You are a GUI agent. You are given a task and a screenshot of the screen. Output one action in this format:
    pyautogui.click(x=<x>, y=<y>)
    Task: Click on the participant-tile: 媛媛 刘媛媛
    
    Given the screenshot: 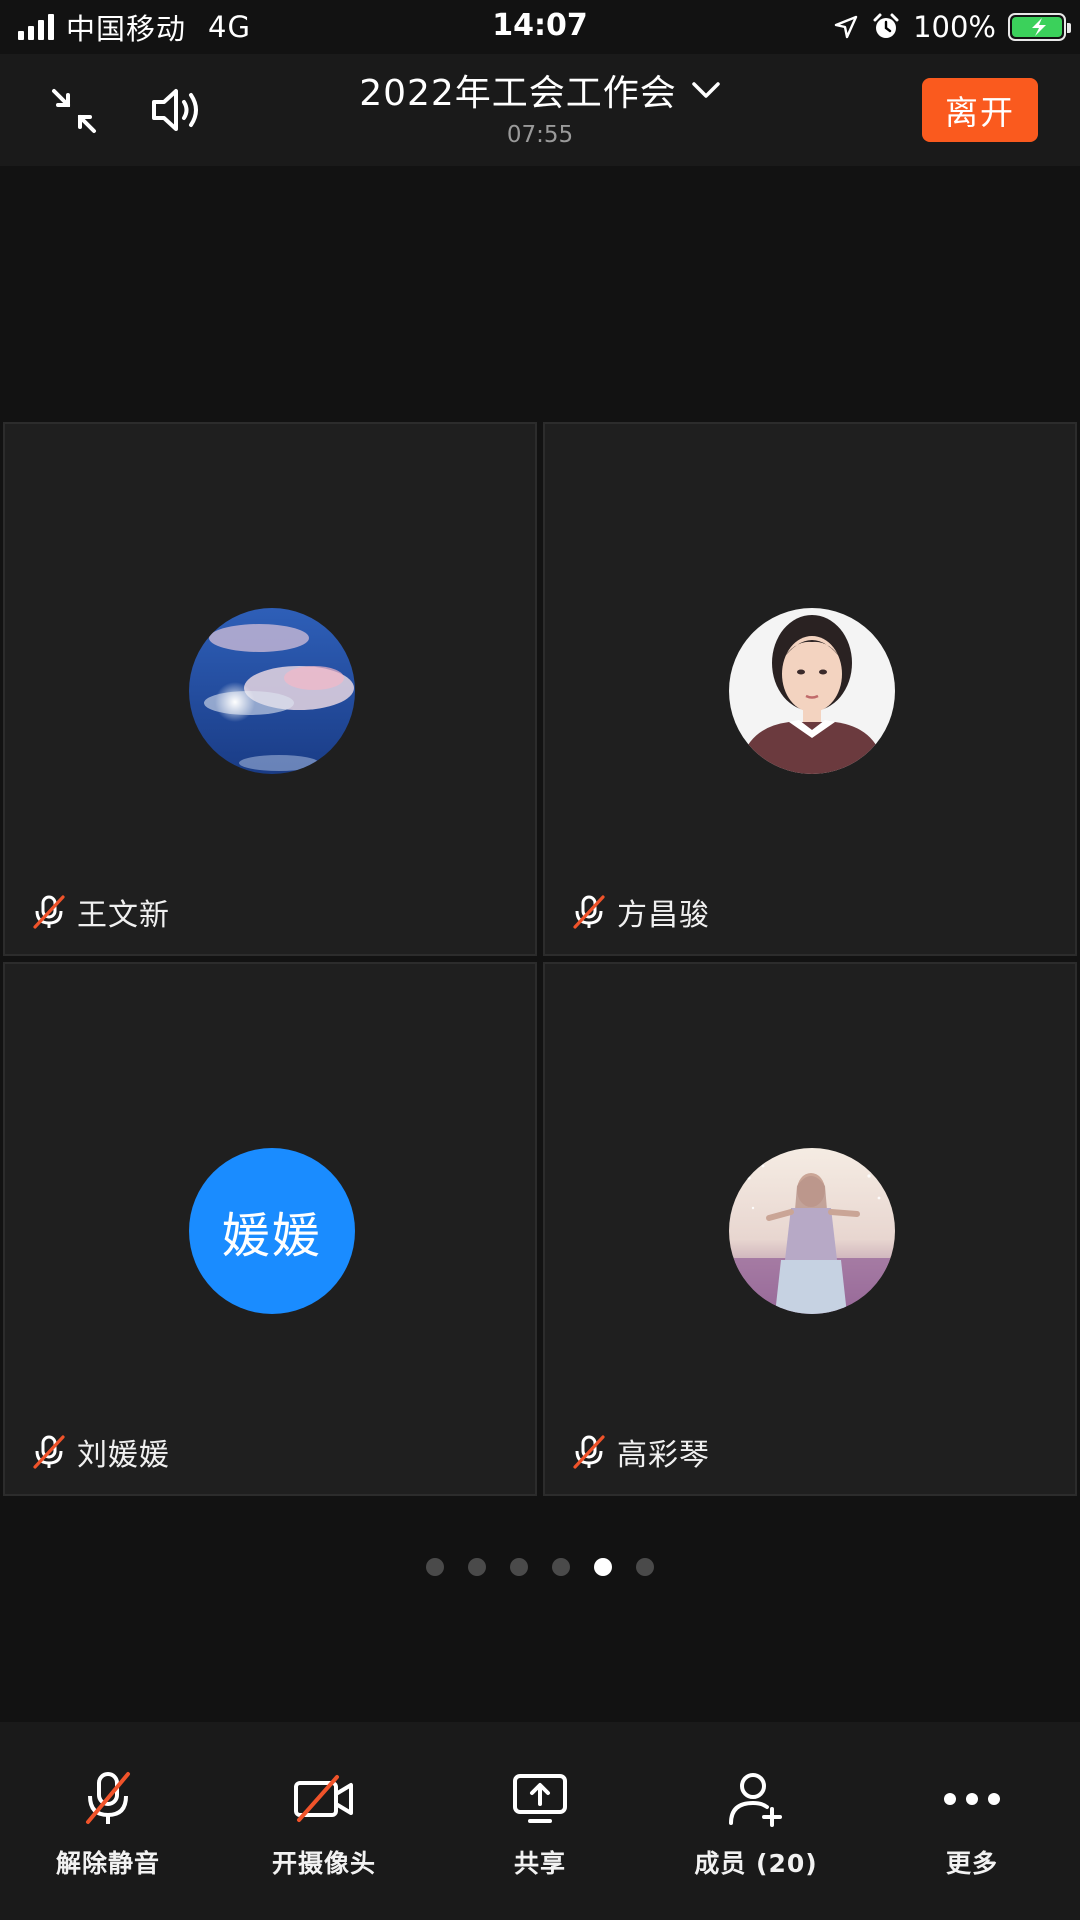 What is the action you would take?
    pyautogui.click(x=270, y=1229)
    